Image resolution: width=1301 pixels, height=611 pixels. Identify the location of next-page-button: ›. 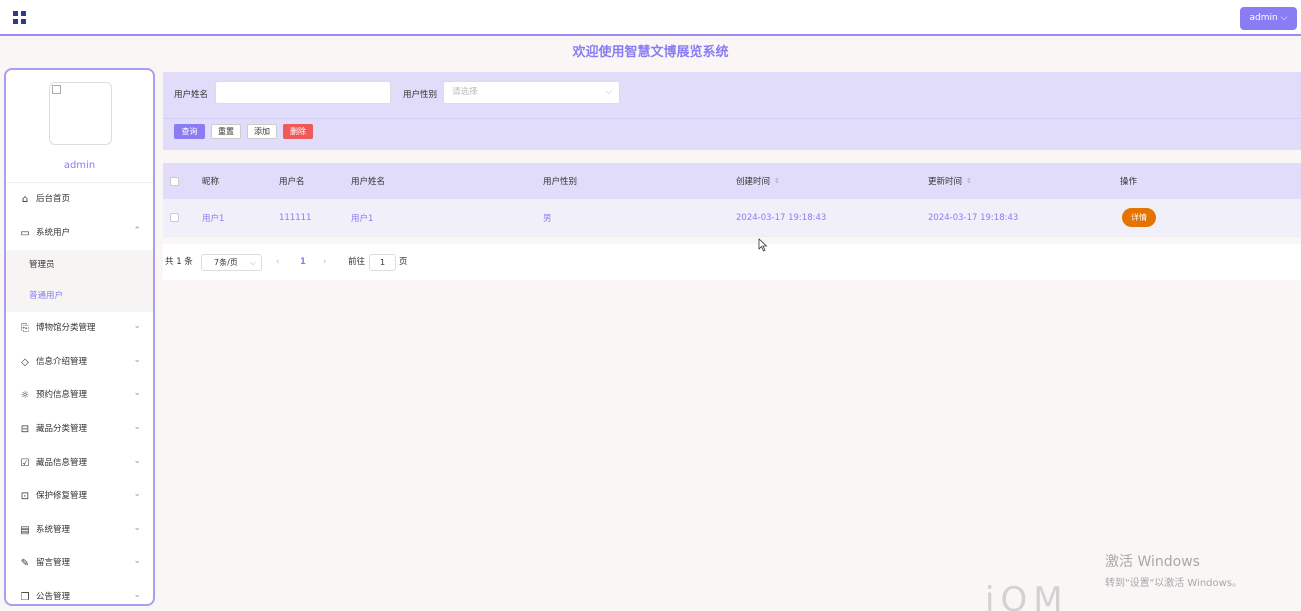
(324, 262).